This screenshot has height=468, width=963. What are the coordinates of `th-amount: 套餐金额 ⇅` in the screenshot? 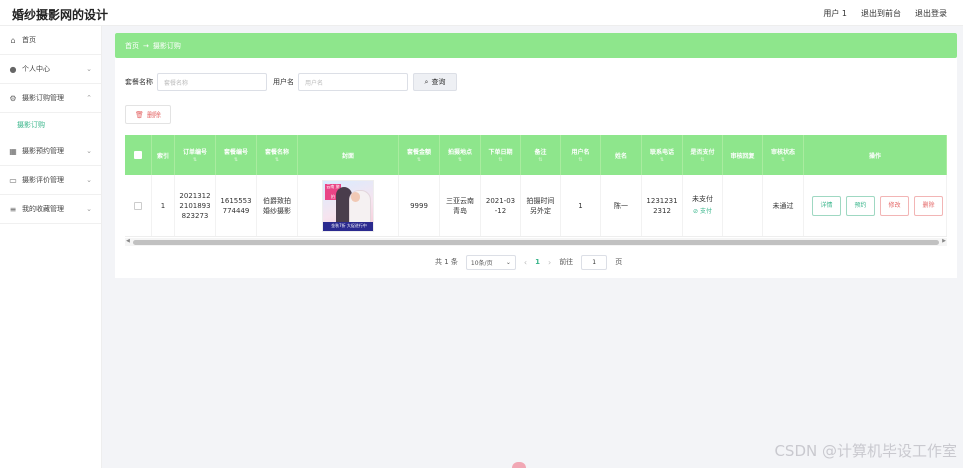 It's located at (419, 155).